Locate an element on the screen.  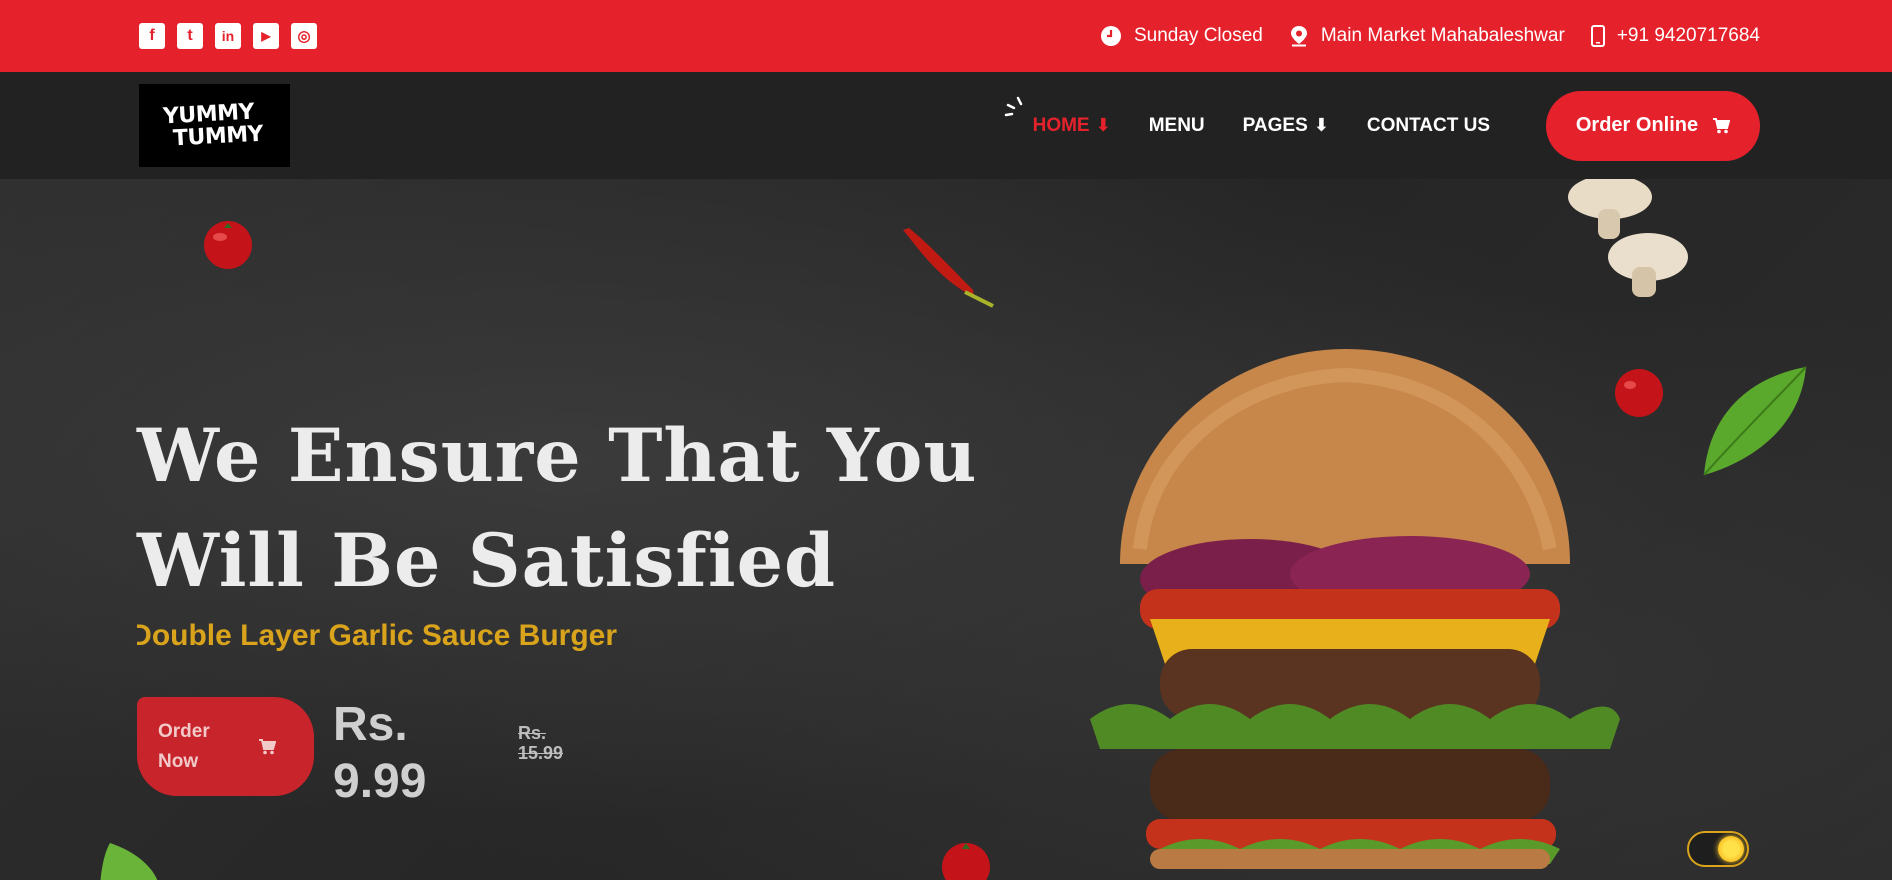
nav-item-label: MENU is located at coordinates (1176, 125).